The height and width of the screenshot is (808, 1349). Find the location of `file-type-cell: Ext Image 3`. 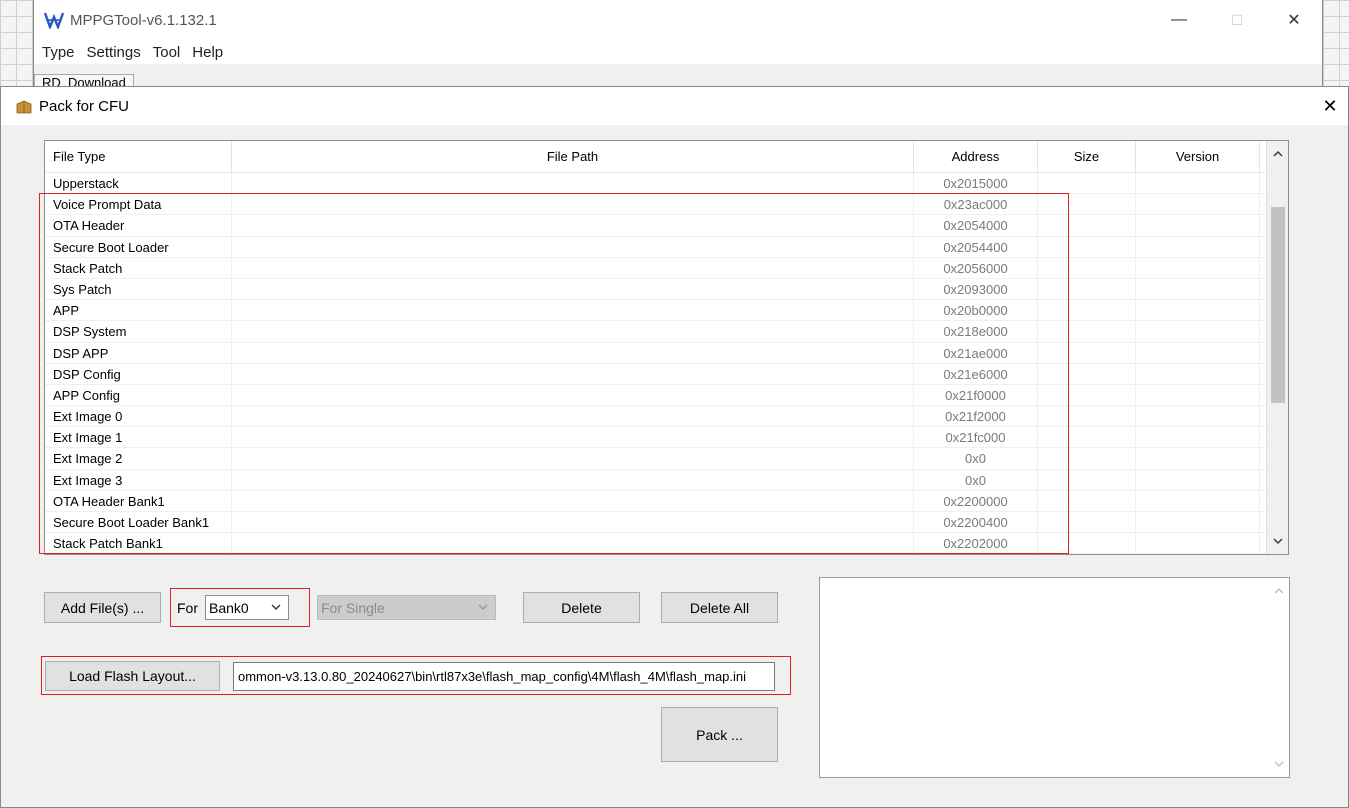

file-type-cell: Ext Image 3 is located at coordinates (138, 480).